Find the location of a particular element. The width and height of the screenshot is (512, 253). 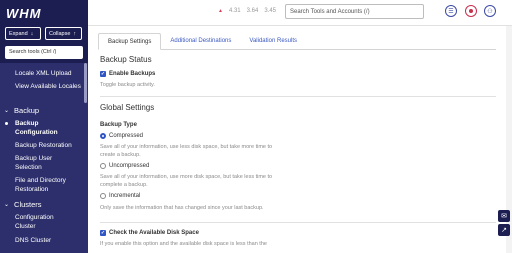

load-3: 3.45 is located at coordinates (270, 11).